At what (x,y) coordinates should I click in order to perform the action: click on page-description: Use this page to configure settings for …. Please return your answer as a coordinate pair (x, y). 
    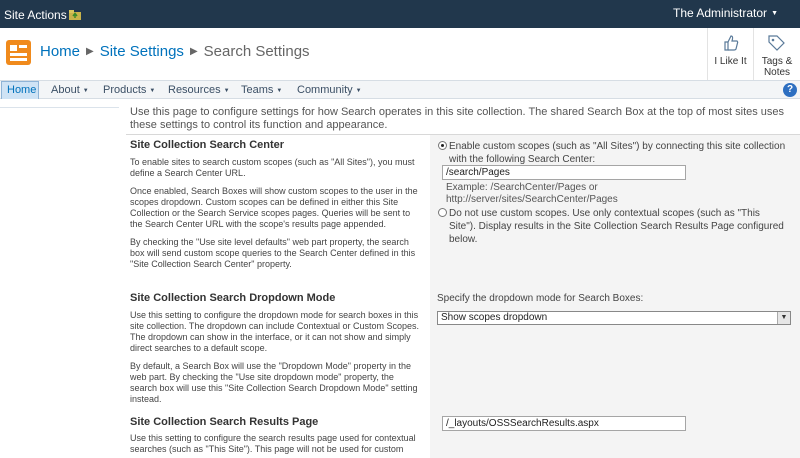
    Looking at the image, I should click on (457, 118).